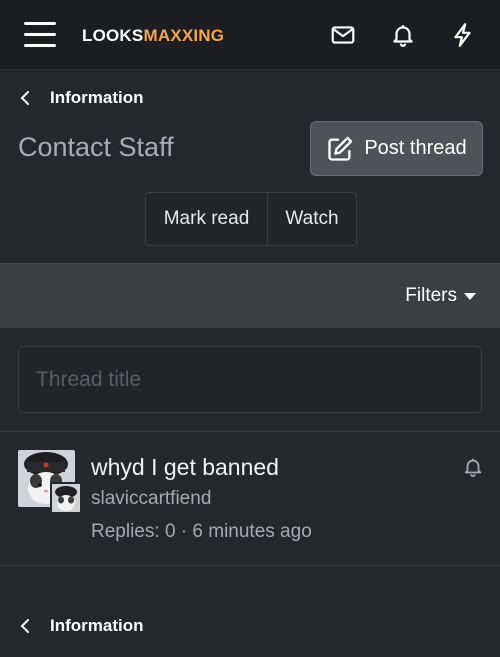 The height and width of the screenshot is (657, 500). Describe the element at coordinates (170, 531) in the screenshot. I see `replies-count: 0` at that location.